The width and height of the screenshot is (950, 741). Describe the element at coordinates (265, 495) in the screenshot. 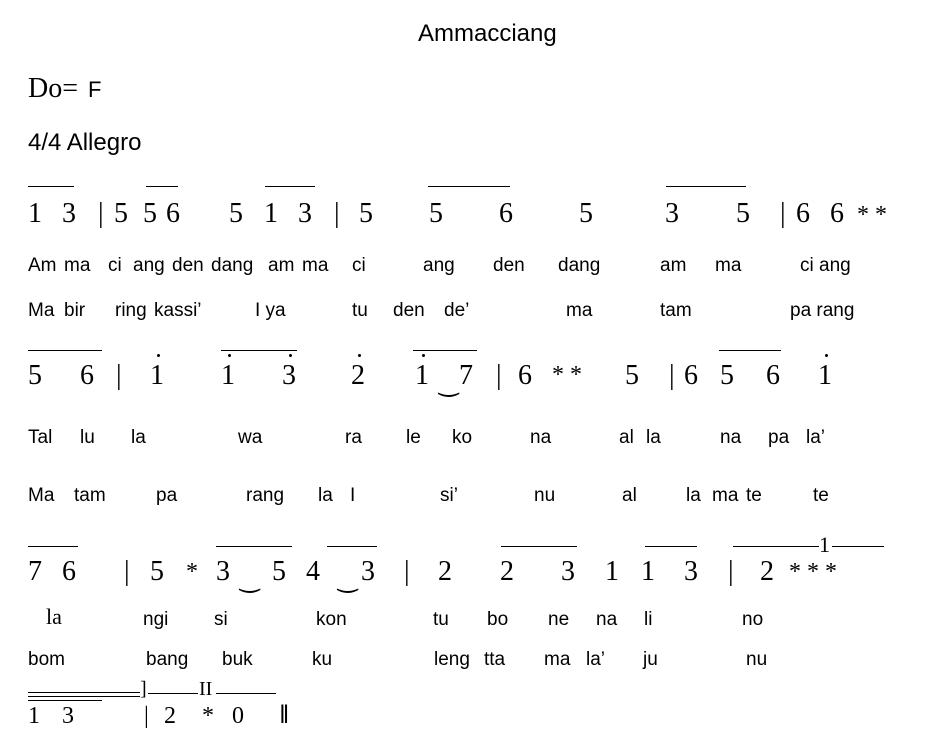

I see `lyric: rang` at that location.